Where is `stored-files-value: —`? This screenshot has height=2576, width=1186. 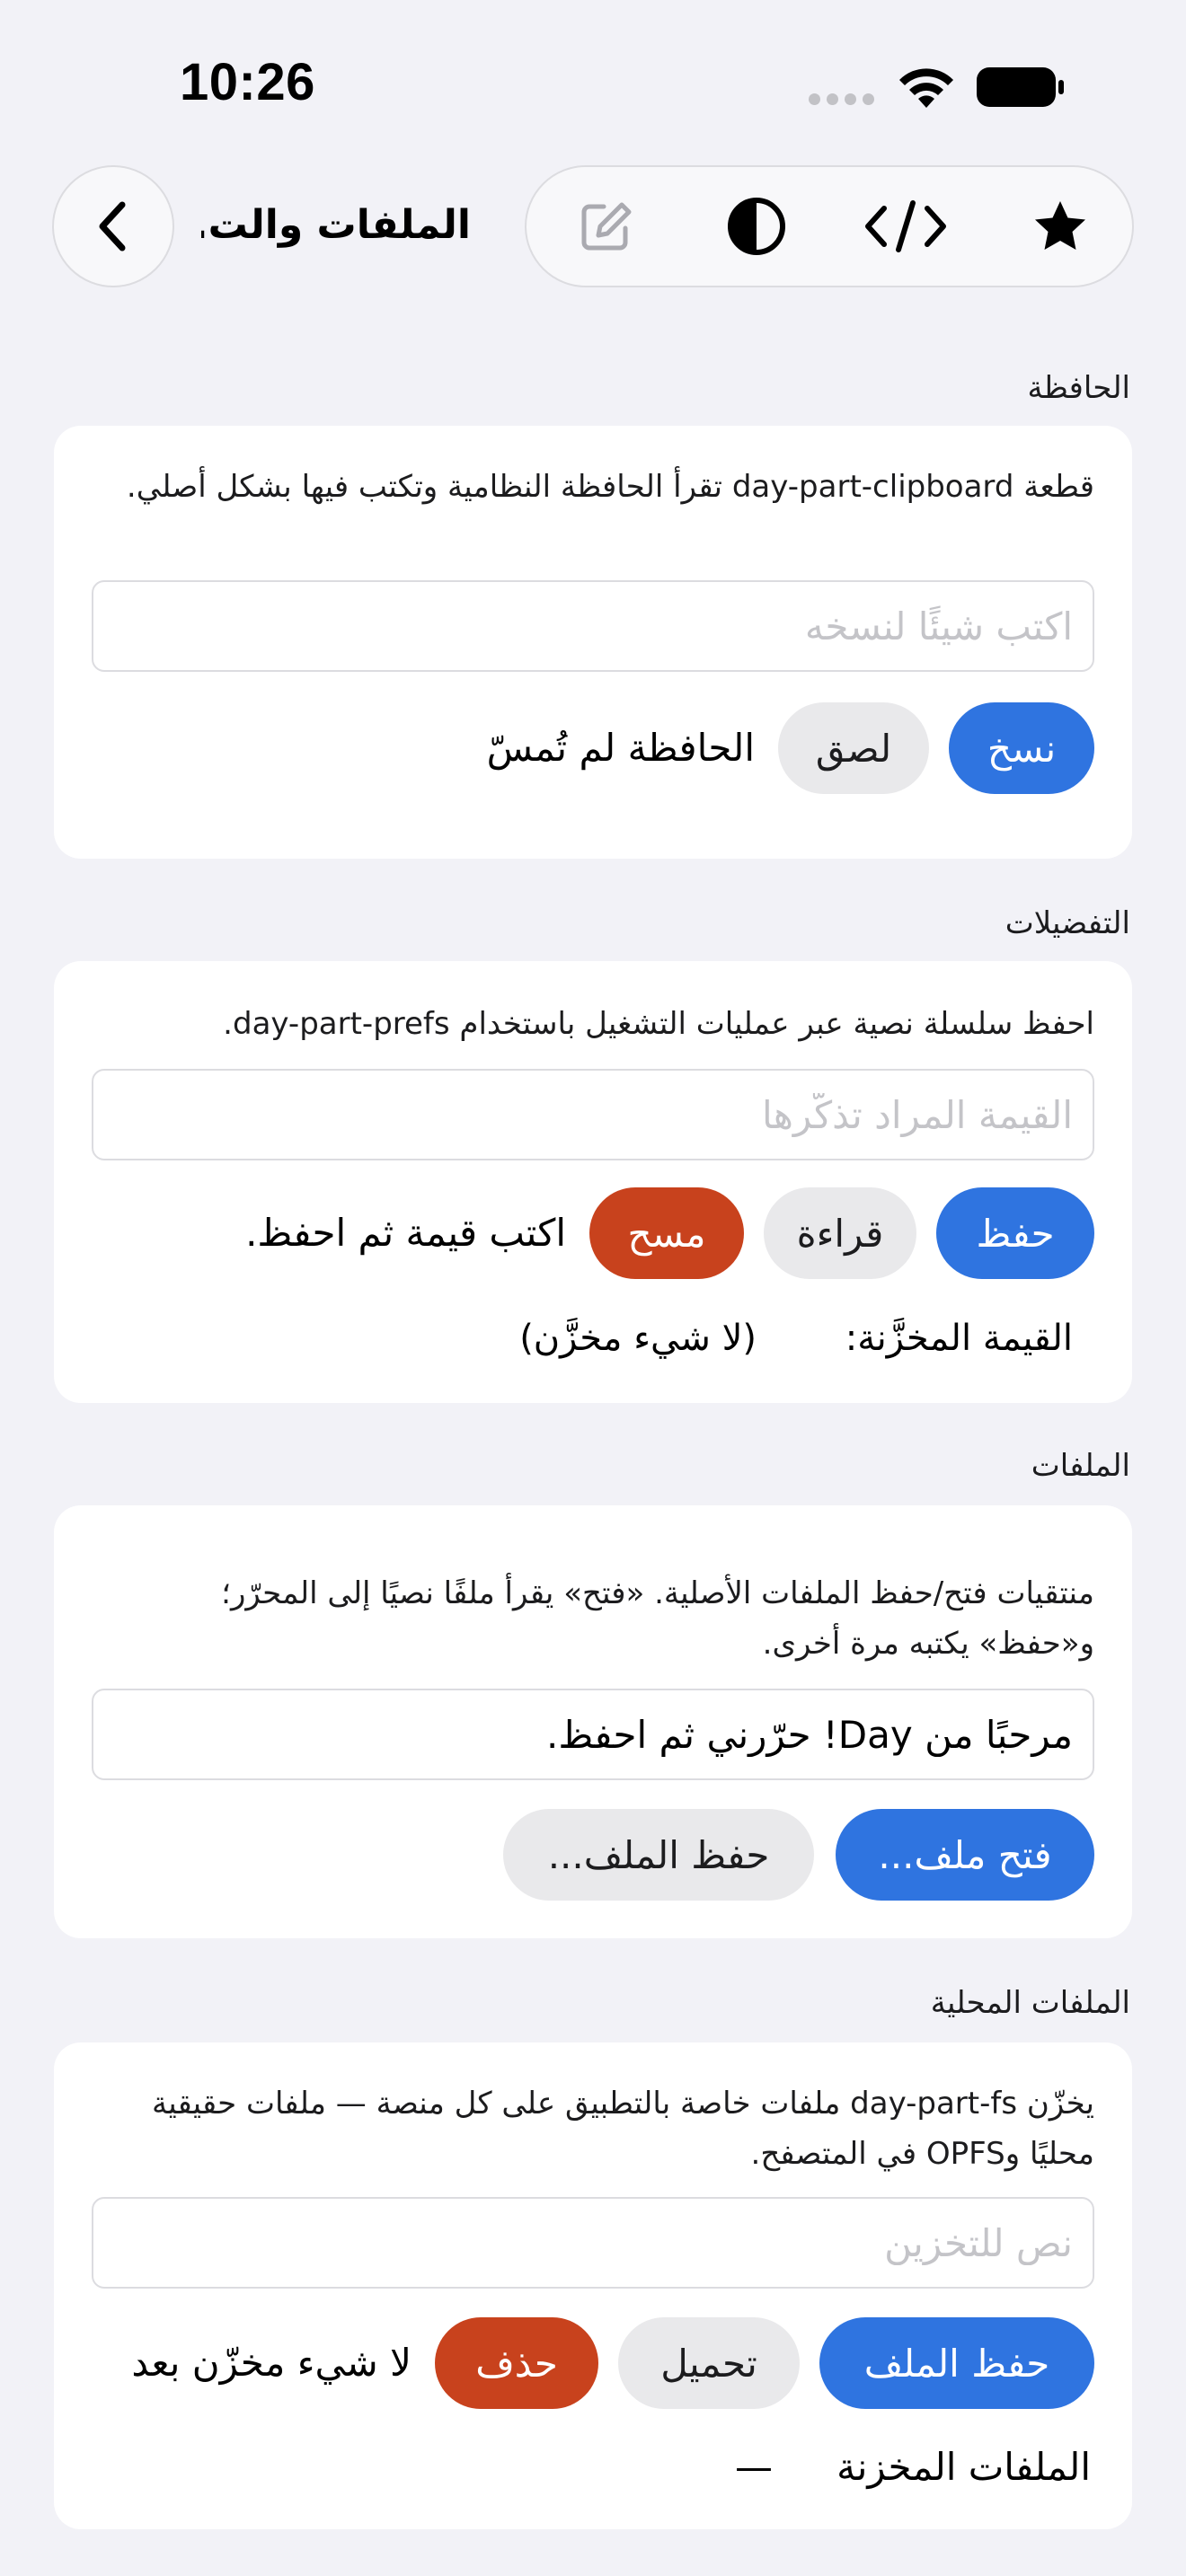
stored-files-value: — is located at coordinates (754, 2467).